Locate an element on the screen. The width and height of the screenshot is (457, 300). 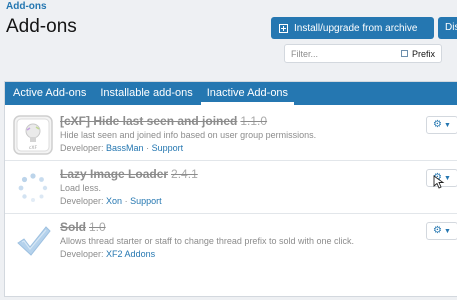
breadcrumb: Add-ons is located at coordinates (26, 6).